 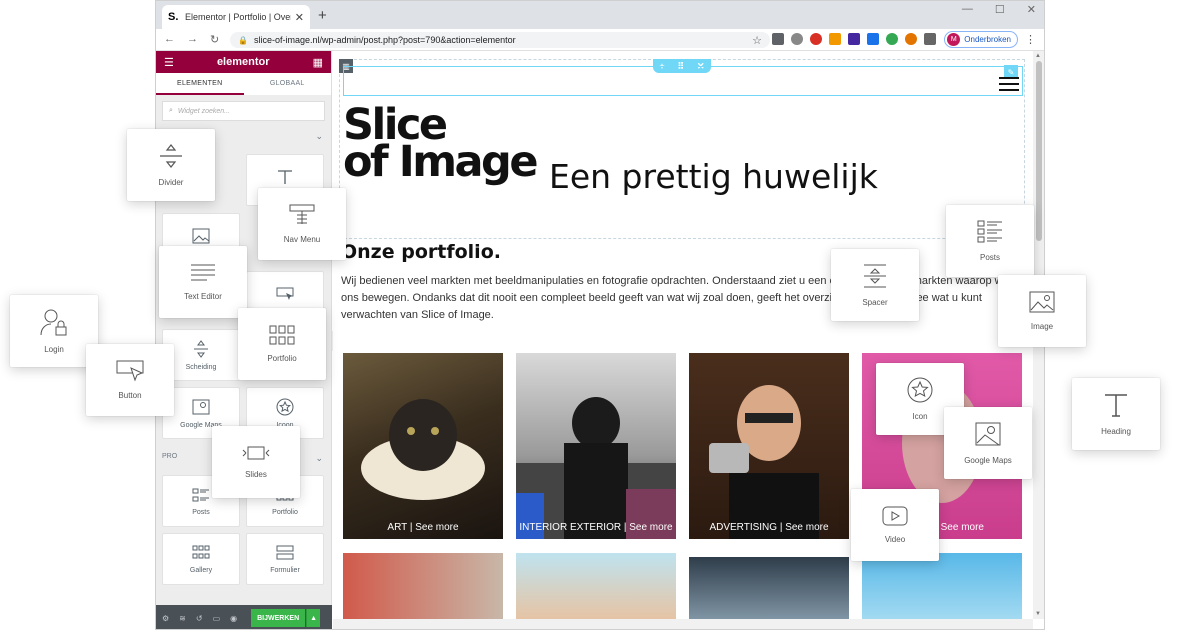 I want to click on scroll-down-icon: ▼, so click(x=1038, y=614).